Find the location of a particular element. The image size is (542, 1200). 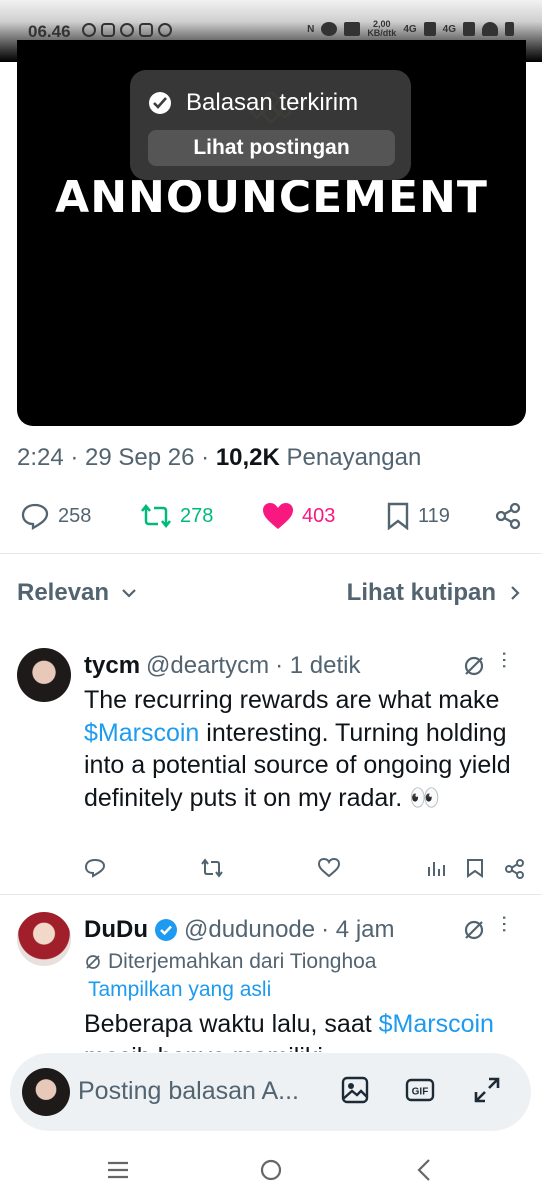

whatsapp-icon is located at coordinates (89, 30).